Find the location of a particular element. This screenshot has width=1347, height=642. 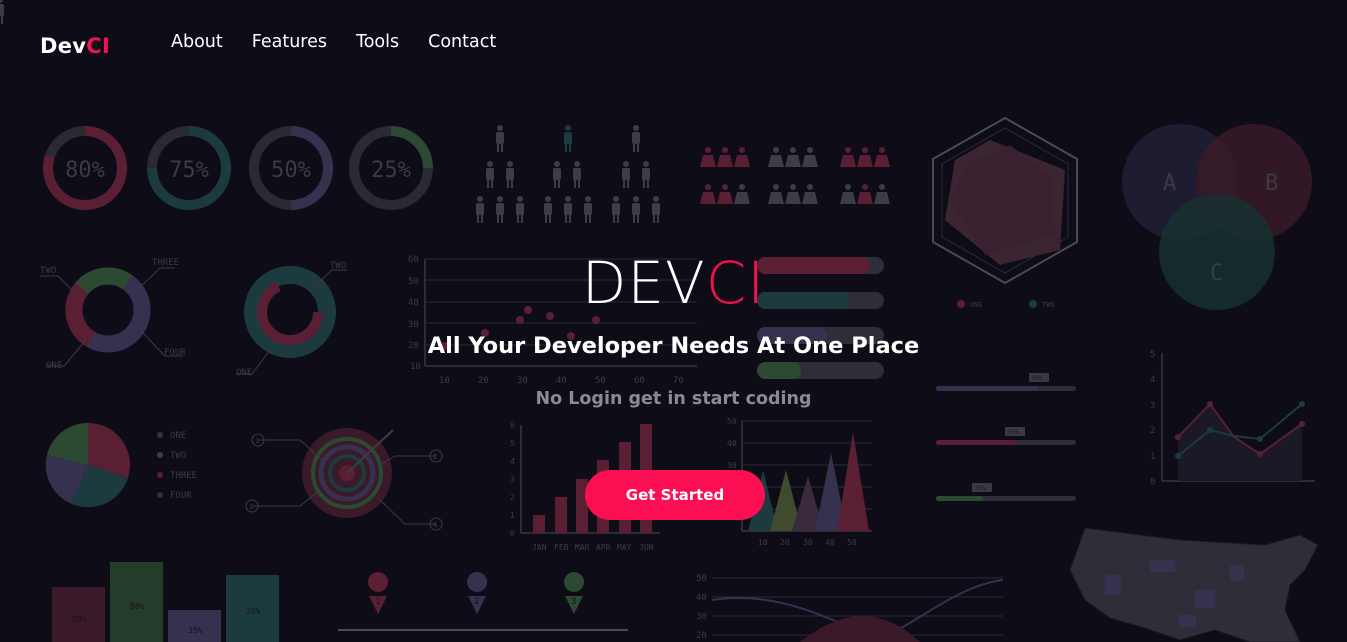

scatter-x-tick: 30 is located at coordinates (522, 381).